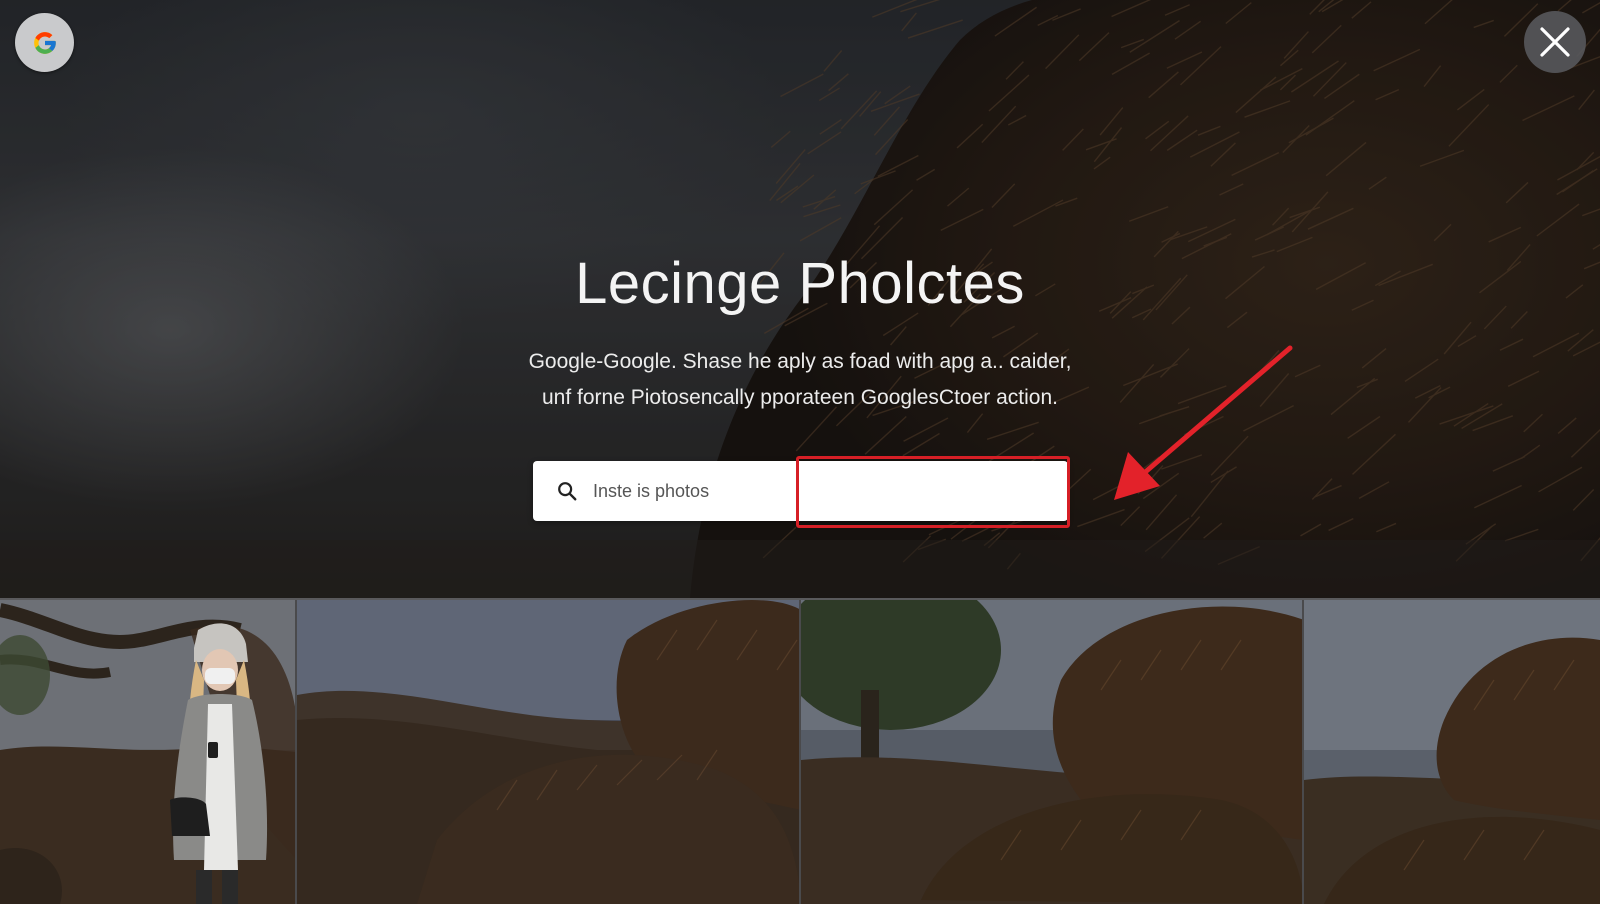 The image size is (1600, 904). What do you see at coordinates (567, 491) in the screenshot?
I see `search-icon` at bounding box center [567, 491].